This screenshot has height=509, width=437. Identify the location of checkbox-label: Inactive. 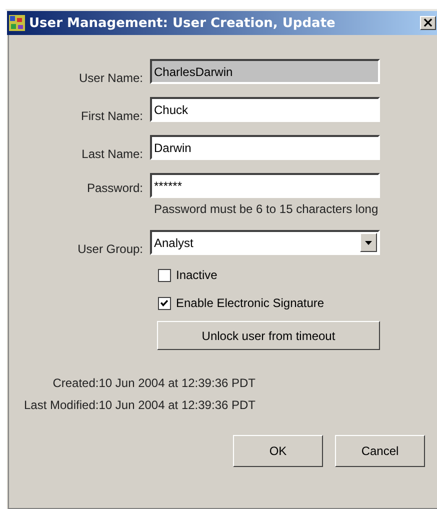
(197, 275).